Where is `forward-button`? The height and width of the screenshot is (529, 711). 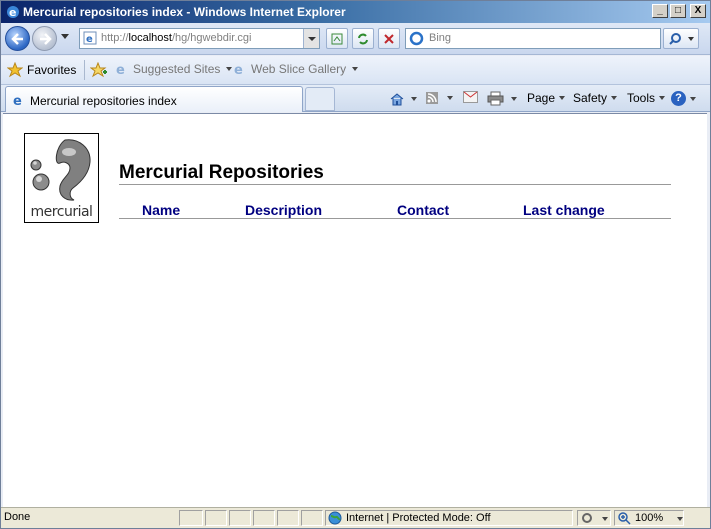
forward-button is located at coordinates (44, 38).